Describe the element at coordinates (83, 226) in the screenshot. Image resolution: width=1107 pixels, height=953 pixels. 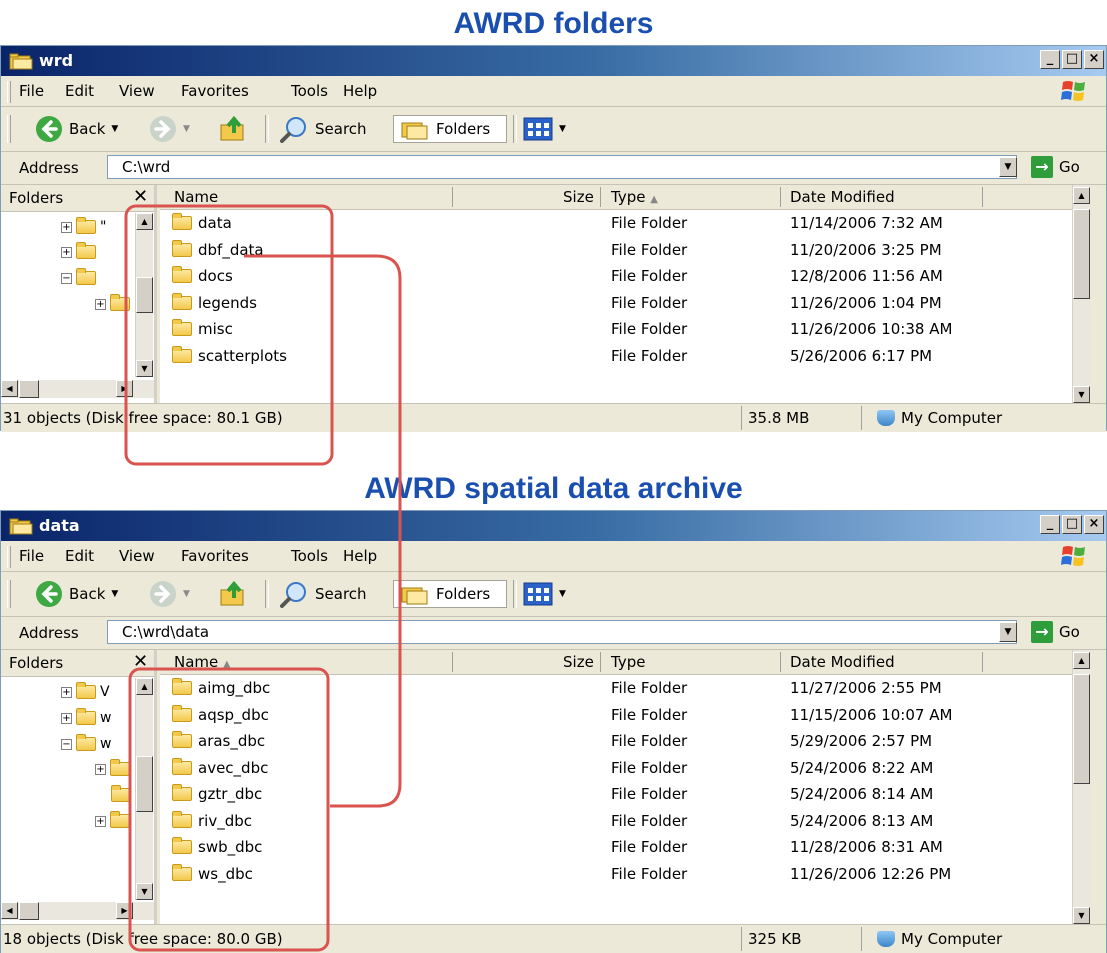
I see `tree-node: + "` at that location.